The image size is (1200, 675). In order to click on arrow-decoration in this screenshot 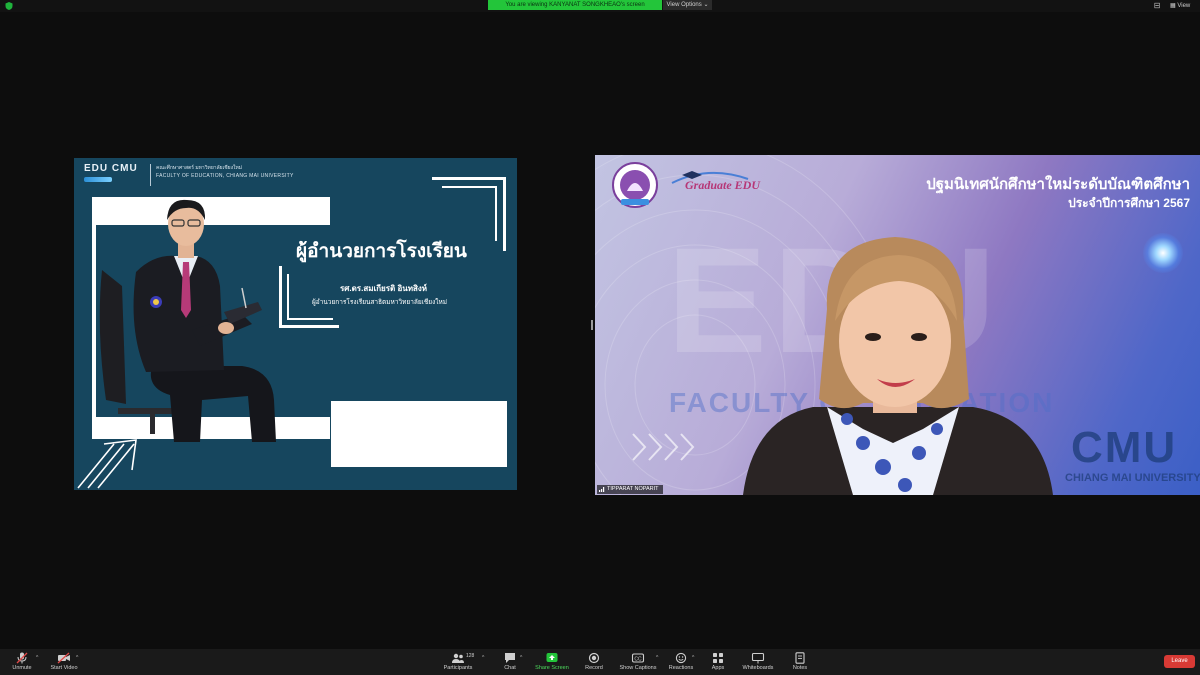, I will do `click(107, 464)`.